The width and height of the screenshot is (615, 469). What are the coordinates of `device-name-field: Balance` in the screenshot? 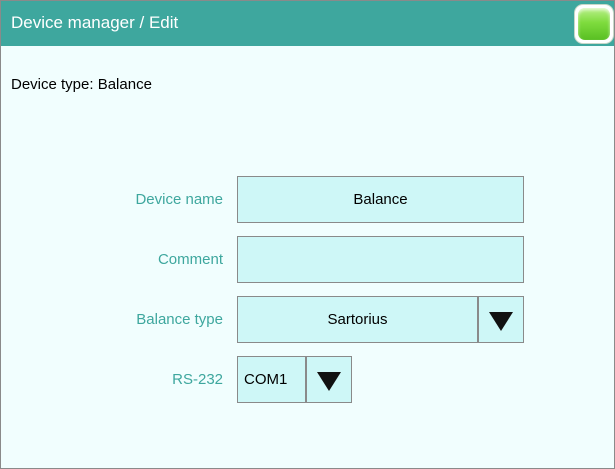 It's located at (380, 199).